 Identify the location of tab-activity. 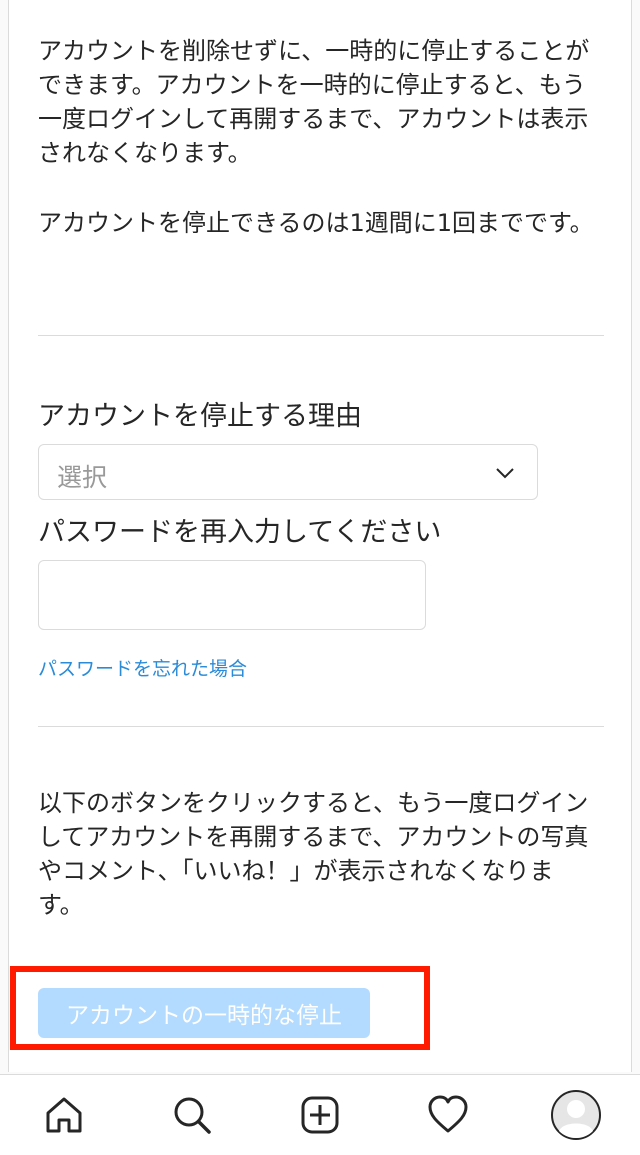
(448, 1115).